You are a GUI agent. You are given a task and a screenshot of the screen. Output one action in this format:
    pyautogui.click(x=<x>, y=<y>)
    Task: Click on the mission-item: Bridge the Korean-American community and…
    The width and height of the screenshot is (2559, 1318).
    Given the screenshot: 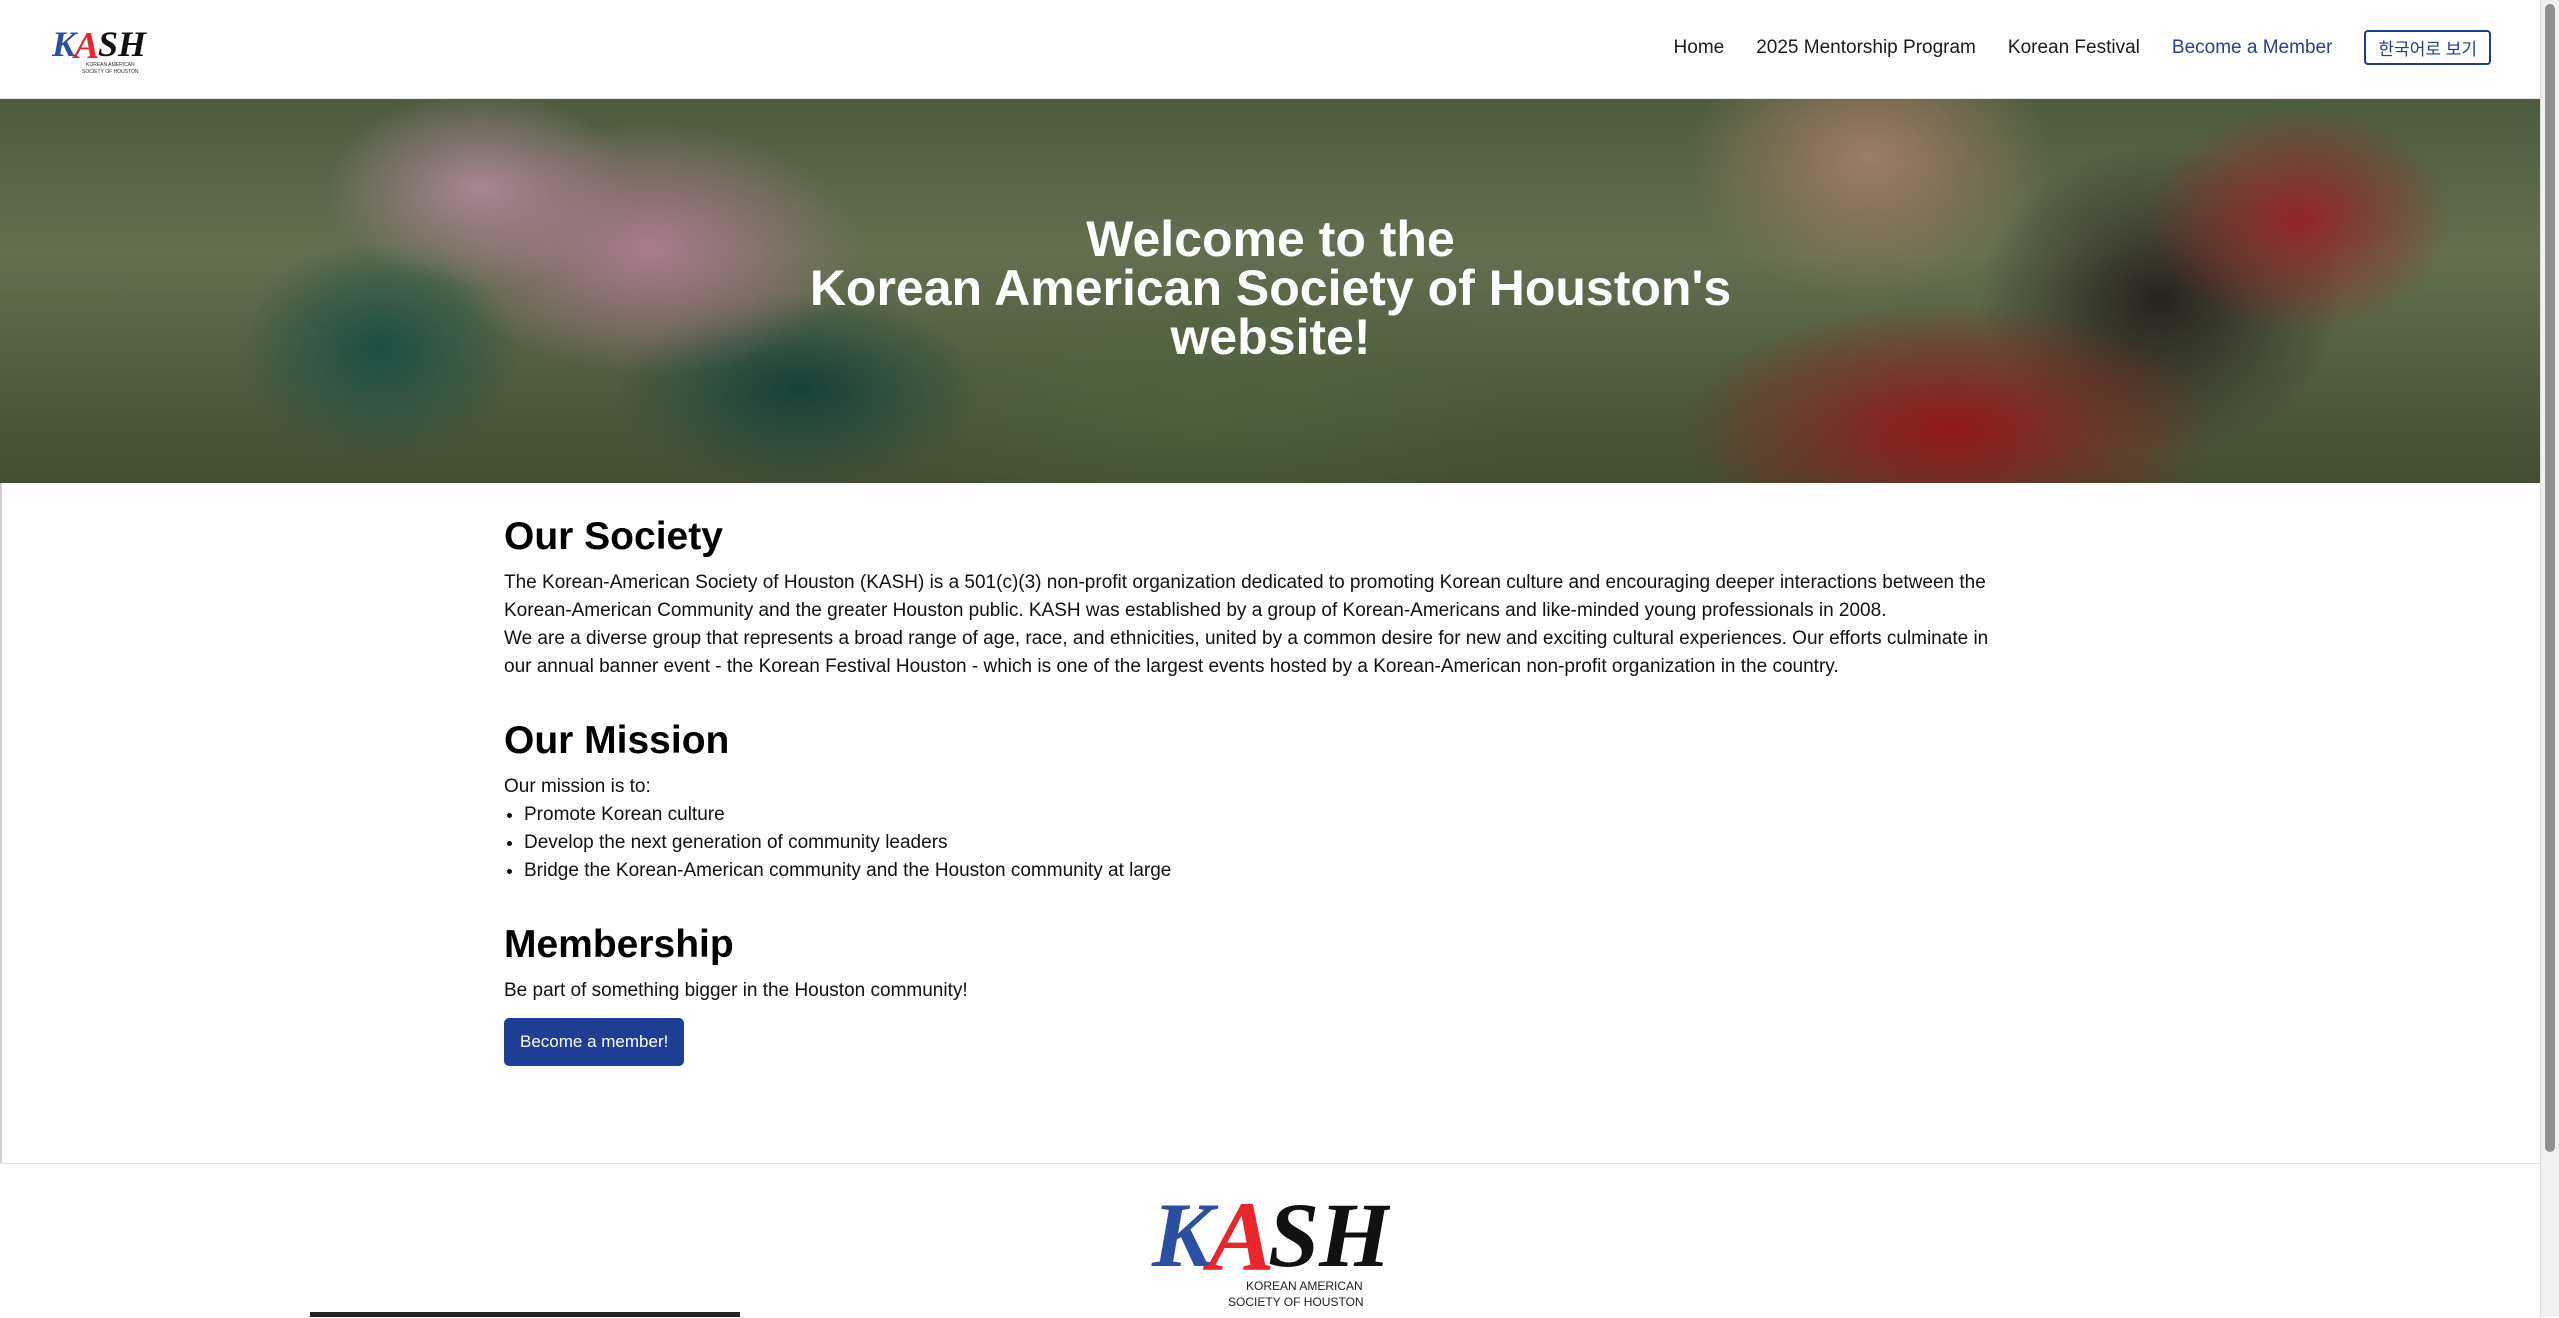 What is the action you would take?
    pyautogui.click(x=1269, y=871)
    